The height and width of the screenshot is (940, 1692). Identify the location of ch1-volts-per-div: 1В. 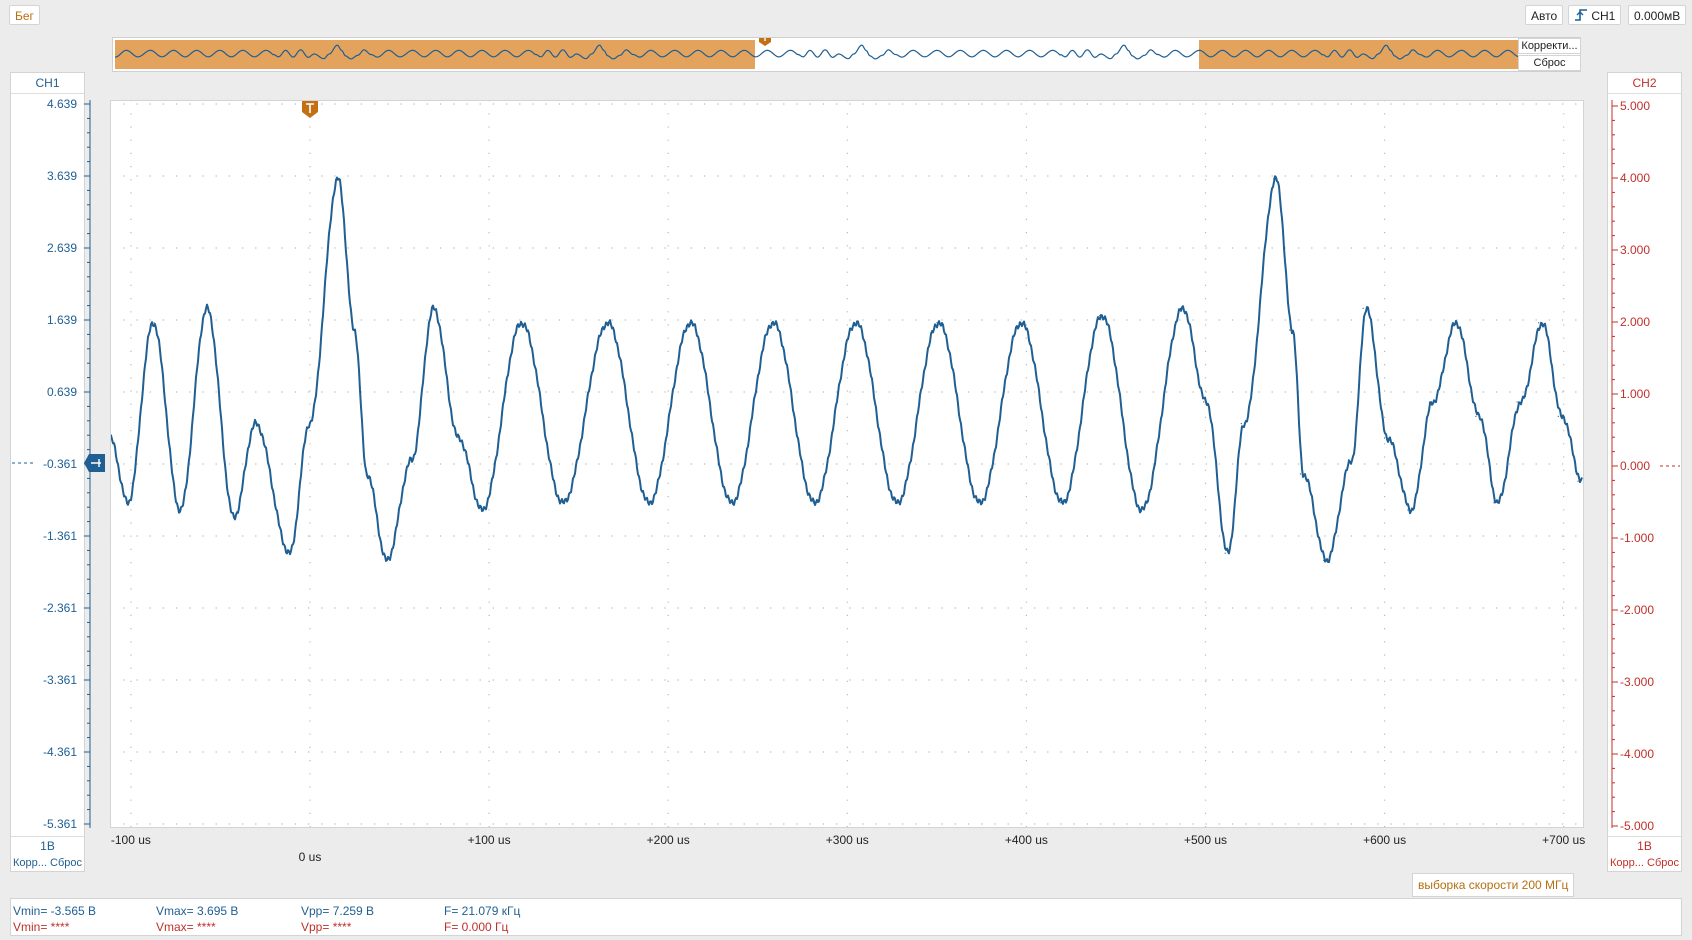
(47, 845).